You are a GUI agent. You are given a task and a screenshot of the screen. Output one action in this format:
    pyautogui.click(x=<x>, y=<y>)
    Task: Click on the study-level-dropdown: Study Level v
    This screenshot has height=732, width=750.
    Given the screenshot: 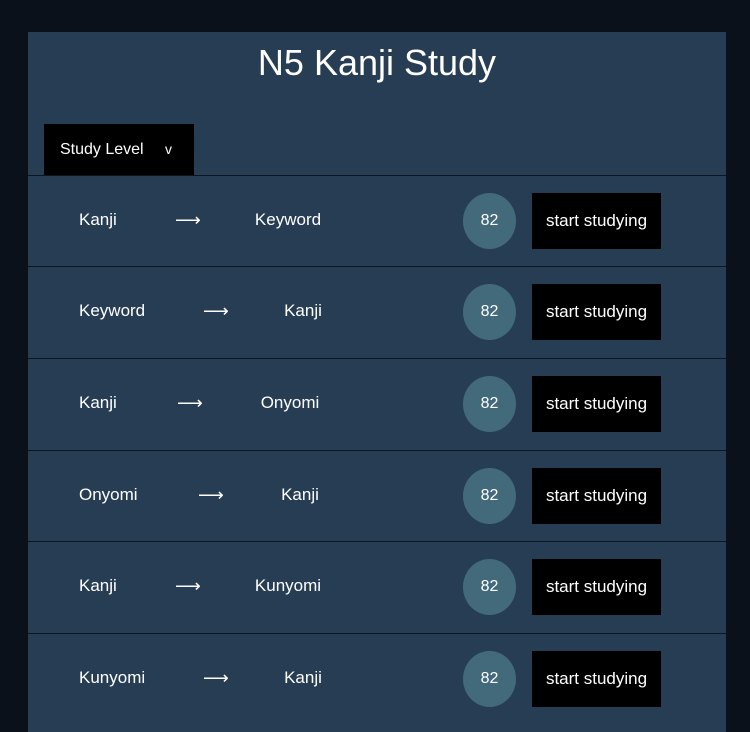 What is the action you would take?
    pyautogui.click(x=119, y=149)
    